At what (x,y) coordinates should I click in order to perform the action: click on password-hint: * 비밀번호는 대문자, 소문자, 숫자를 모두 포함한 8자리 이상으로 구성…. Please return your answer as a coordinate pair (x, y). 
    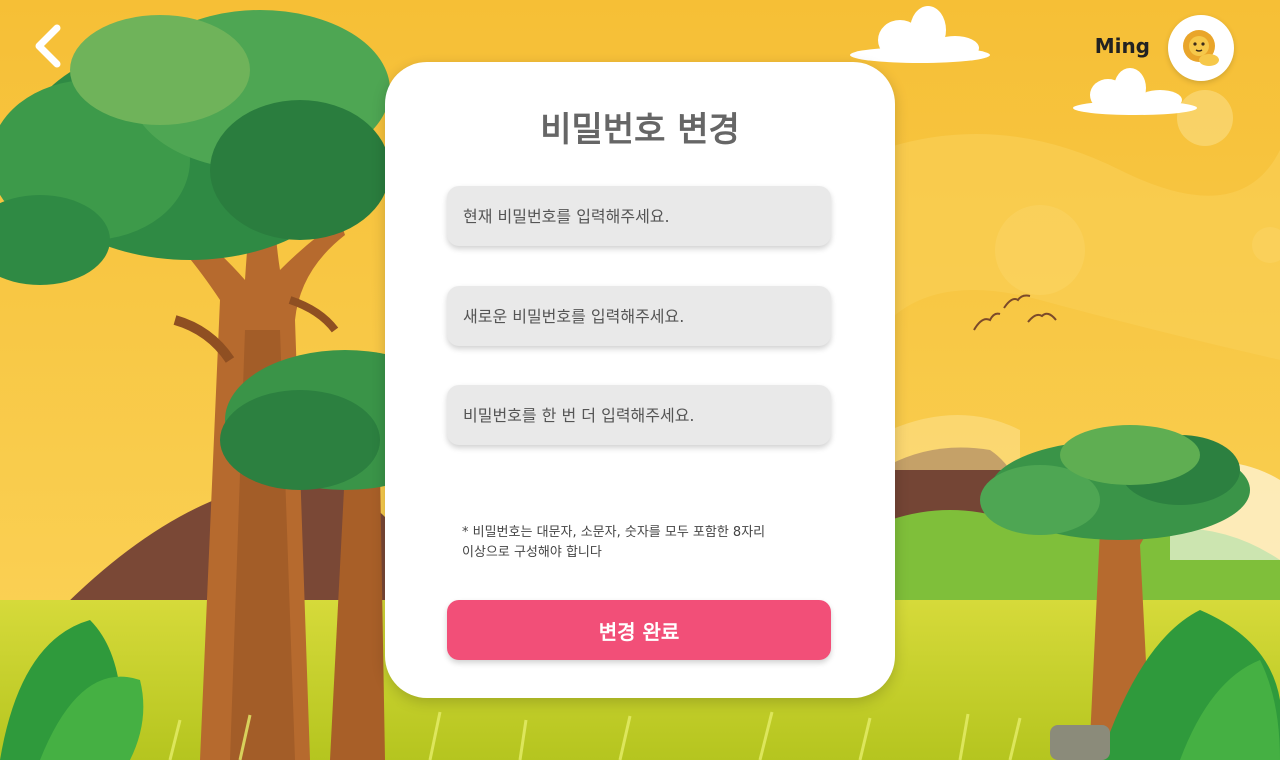
    Looking at the image, I should click on (642, 543).